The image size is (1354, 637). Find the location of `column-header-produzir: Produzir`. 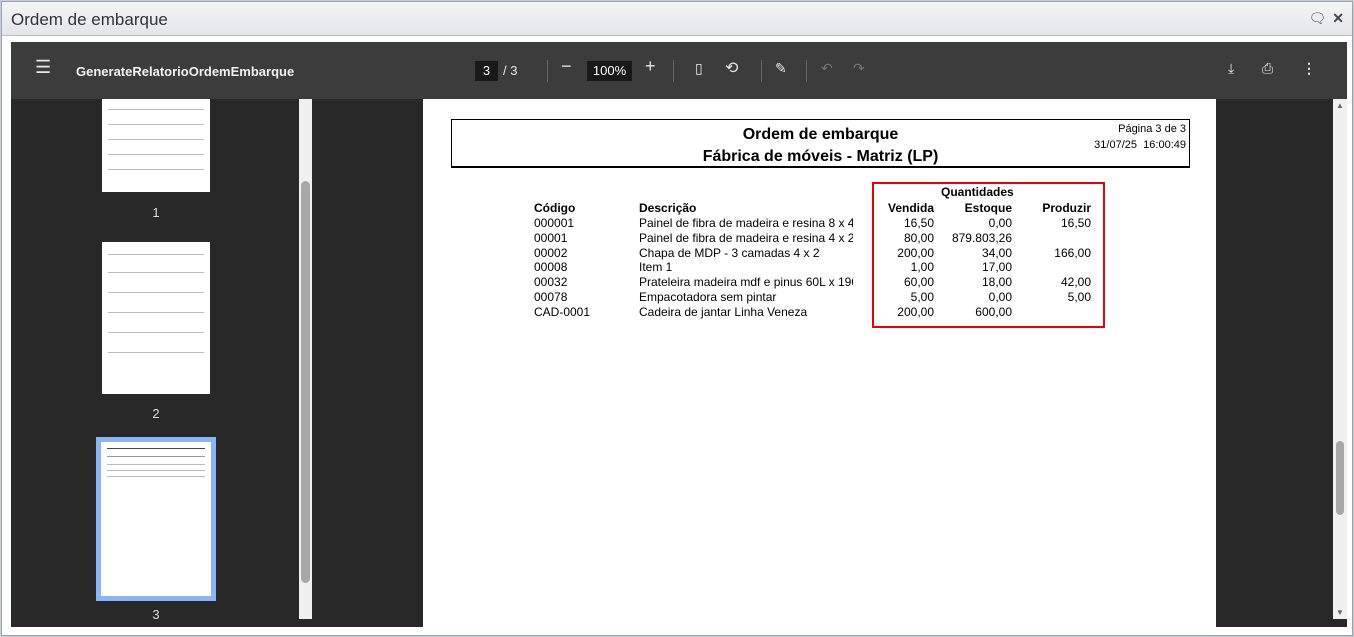

column-header-produzir: Produzir is located at coordinates (1066, 208).